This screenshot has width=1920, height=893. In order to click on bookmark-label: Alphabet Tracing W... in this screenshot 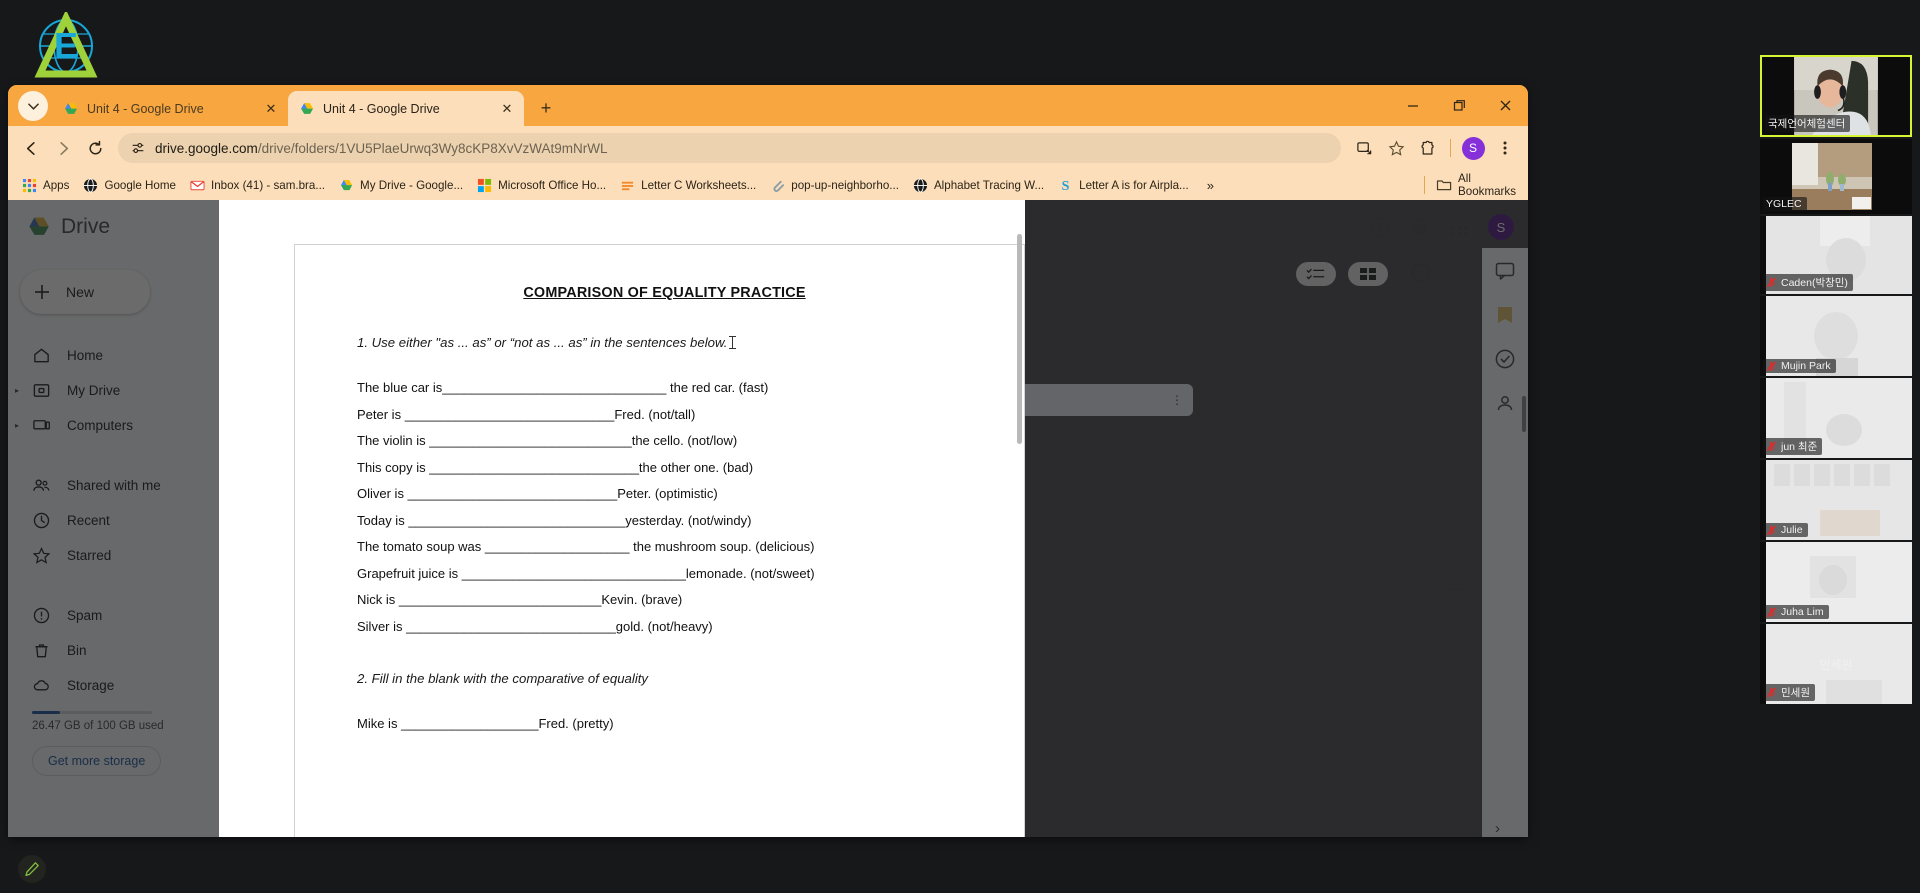, I will do `click(989, 185)`.